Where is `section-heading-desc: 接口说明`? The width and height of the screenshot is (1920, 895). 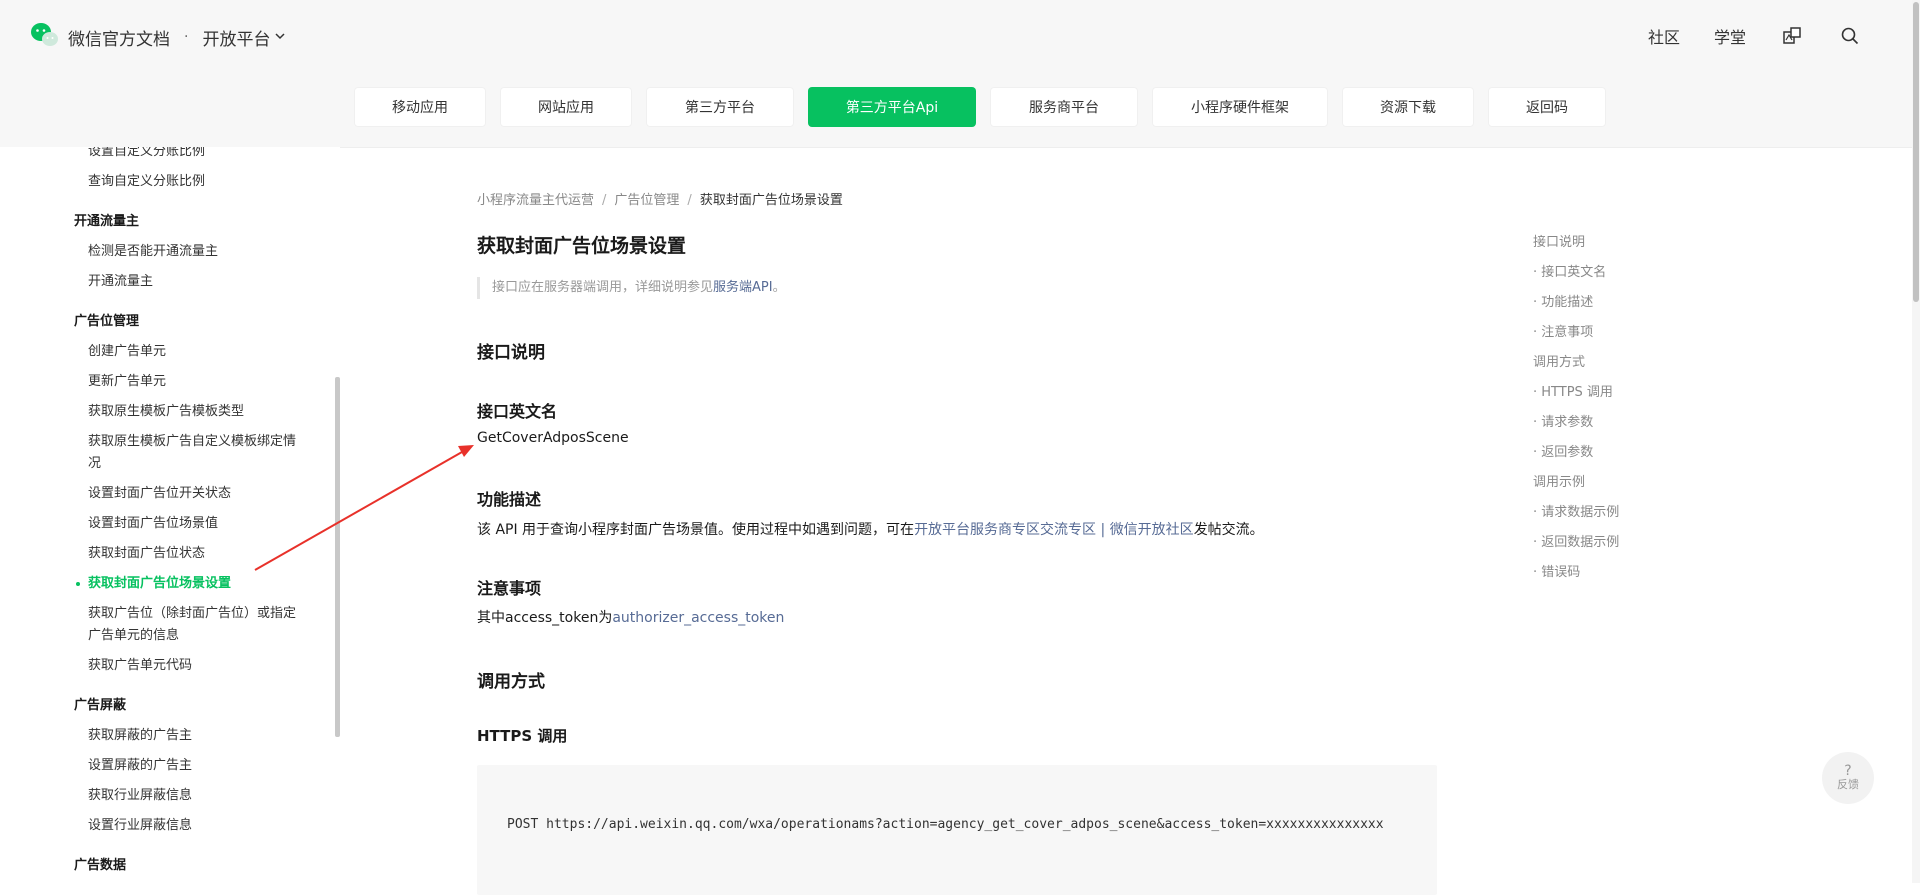 section-heading-desc: 接口说明 is located at coordinates (511, 353).